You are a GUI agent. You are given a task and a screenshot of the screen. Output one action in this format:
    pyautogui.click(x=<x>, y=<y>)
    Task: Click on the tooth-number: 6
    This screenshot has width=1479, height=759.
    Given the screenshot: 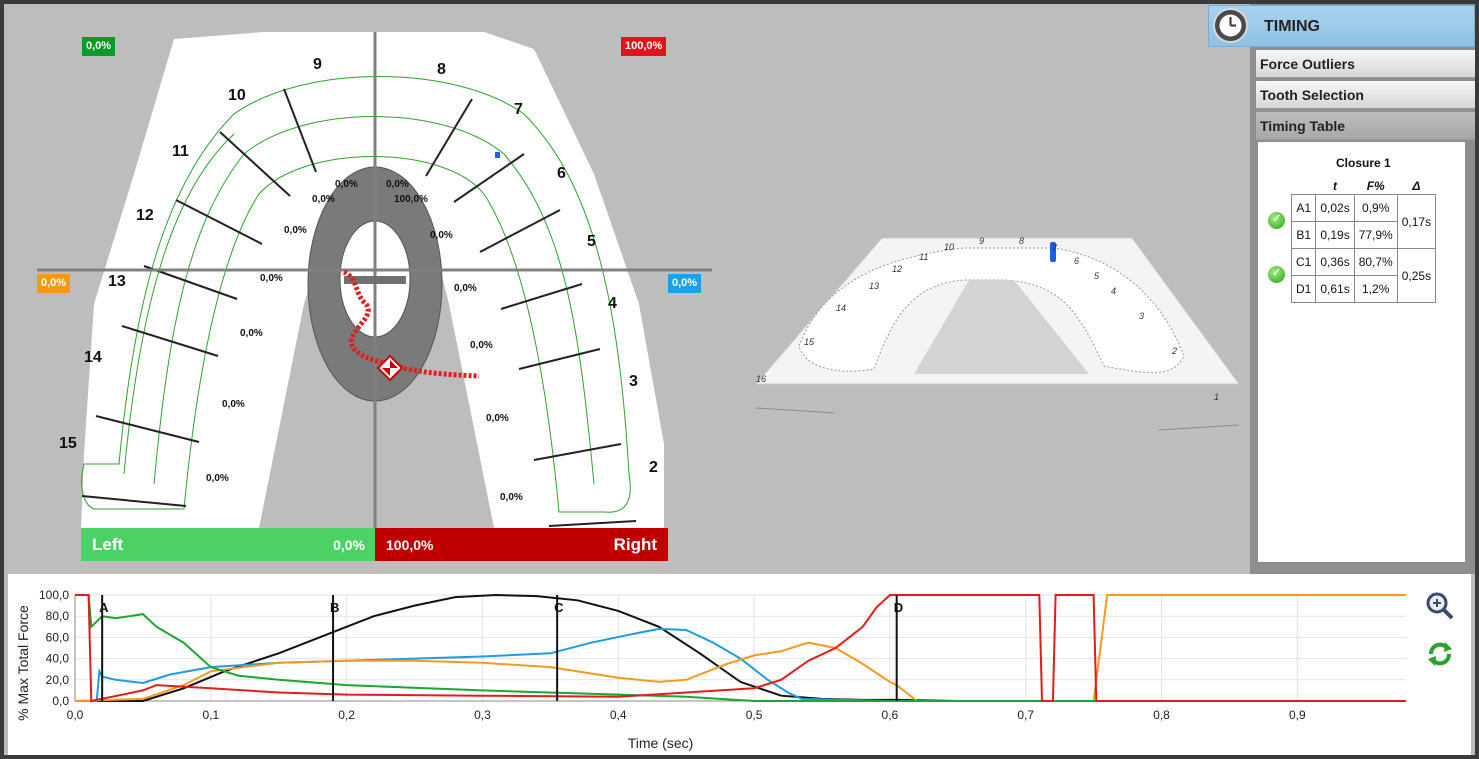 What is the action you would take?
    pyautogui.click(x=561, y=173)
    